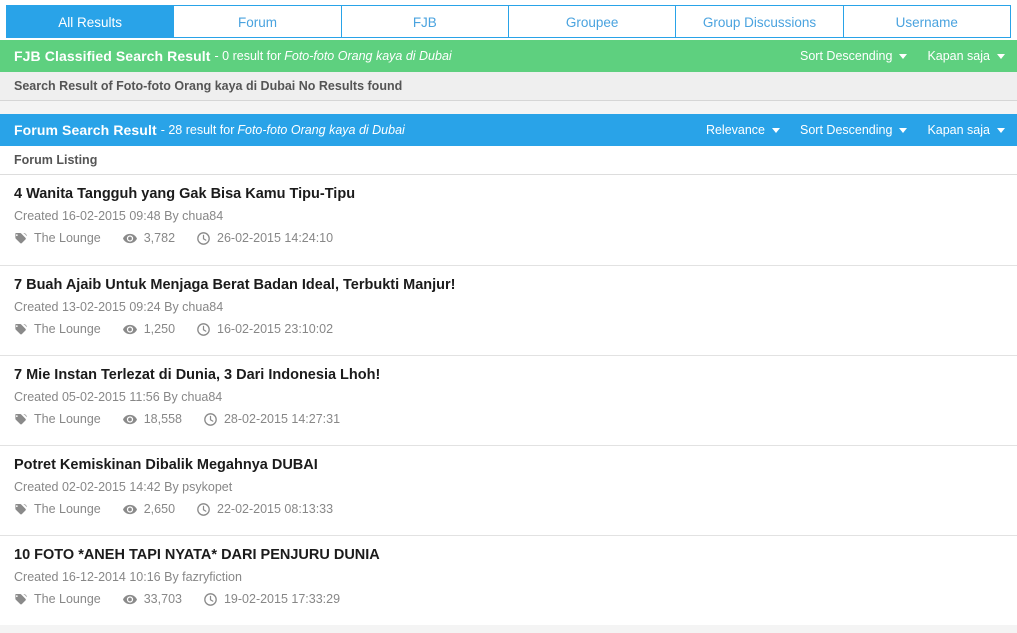 The width and height of the screenshot is (1017, 633). What do you see at coordinates (119, 216) in the screenshot?
I see `result-created: Created 16-02-2015 09:48 By chua84` at bounding box center [119, 216].